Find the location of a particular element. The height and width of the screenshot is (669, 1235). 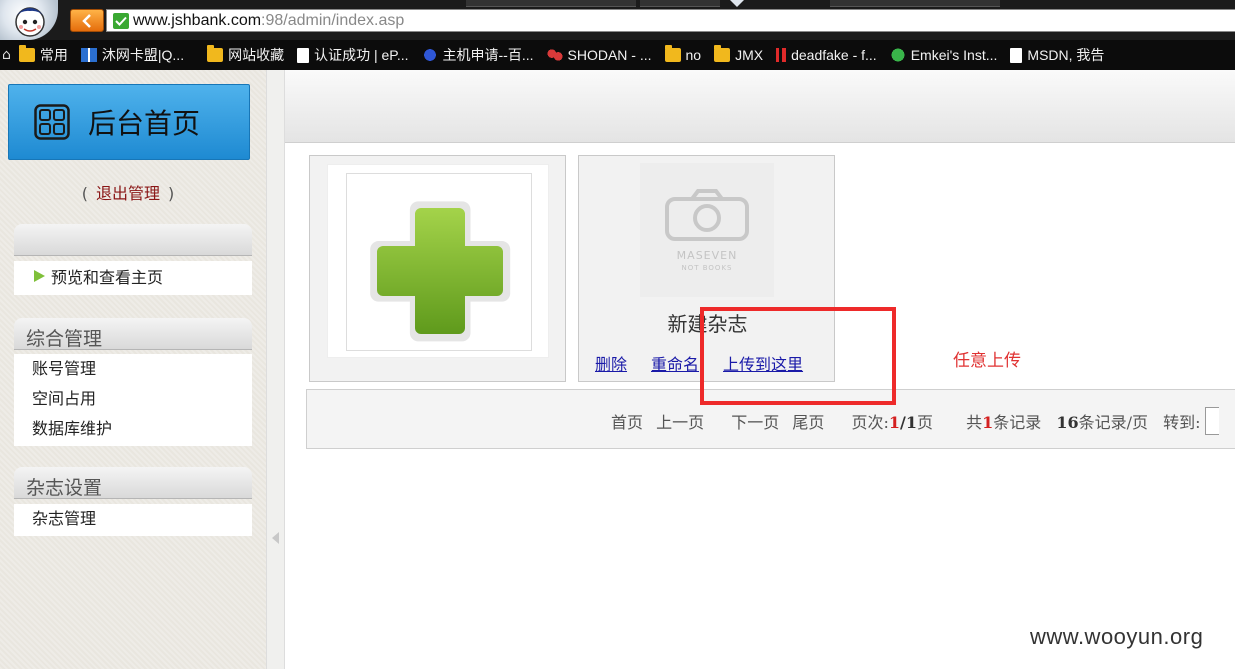

logout-row: ( 退出管理) is located at coordinates (128, 192).